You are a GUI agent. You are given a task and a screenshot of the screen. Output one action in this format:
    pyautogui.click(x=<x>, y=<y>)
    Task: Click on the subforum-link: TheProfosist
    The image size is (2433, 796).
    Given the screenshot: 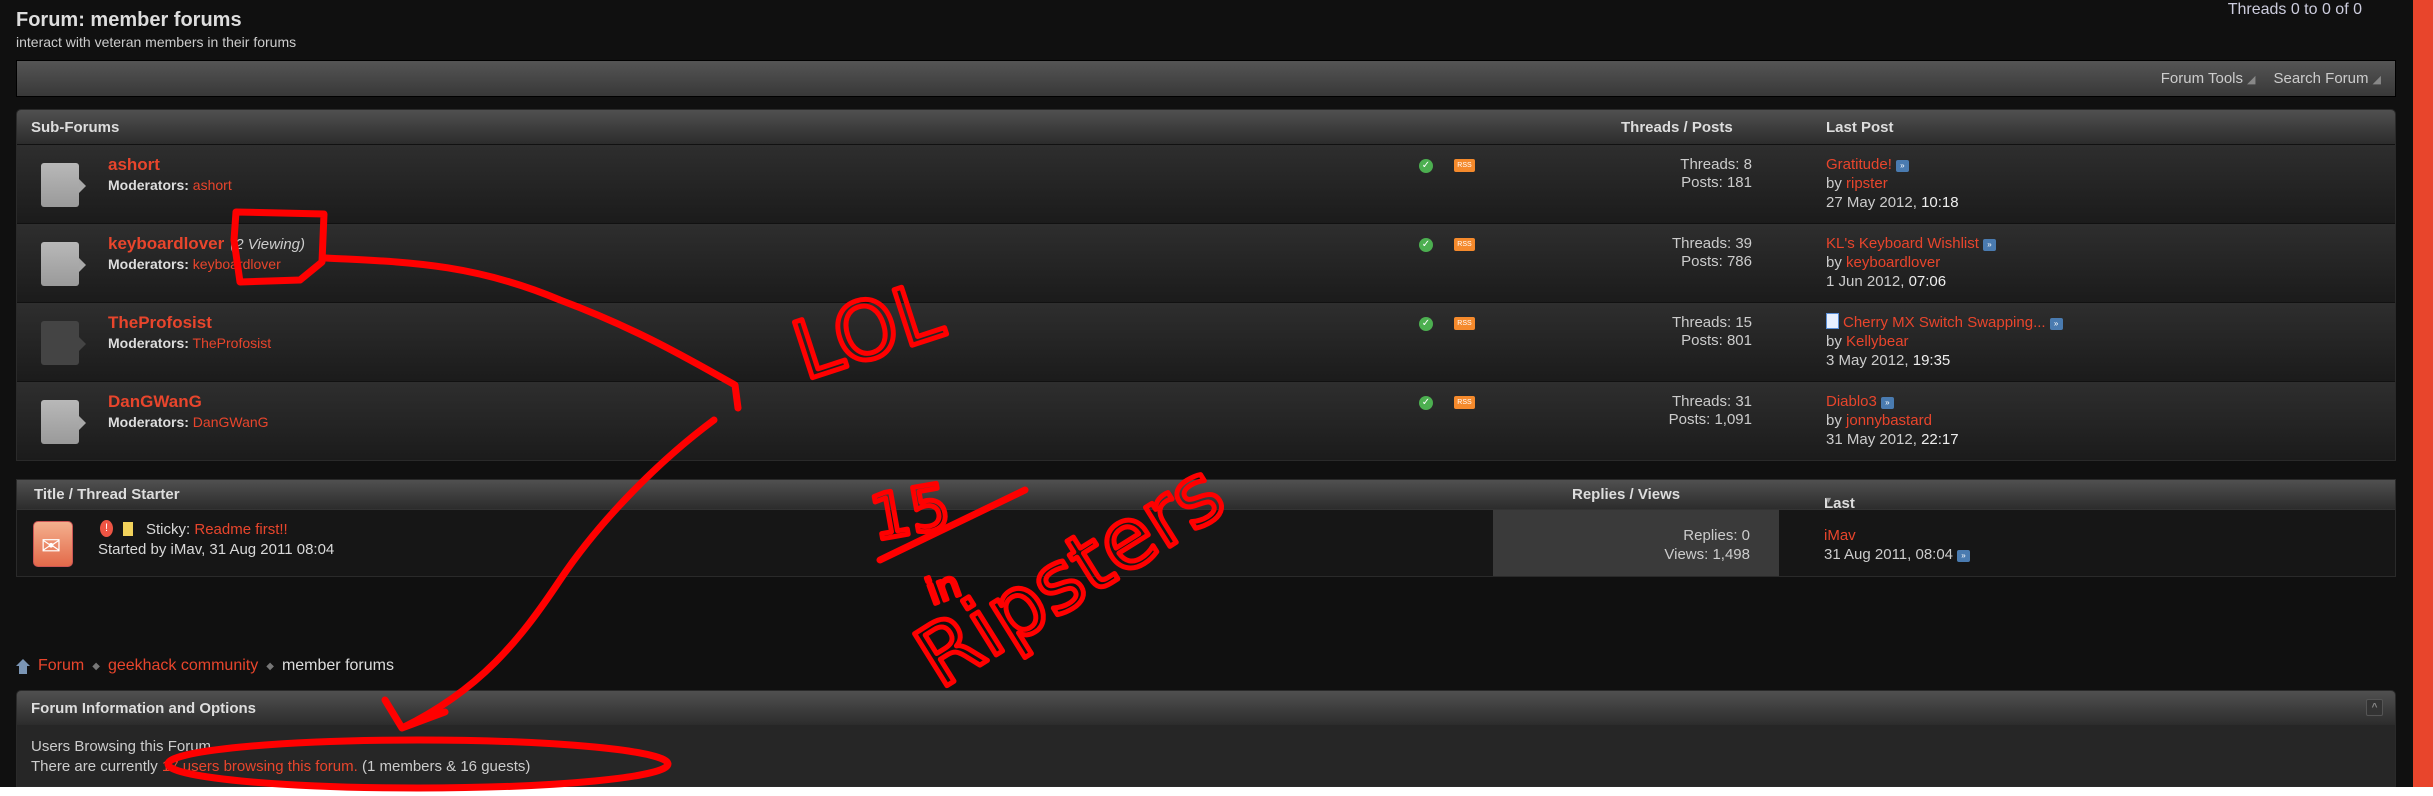 What is the action you would take?
    pyautogui.click(x=160, y=322)
    